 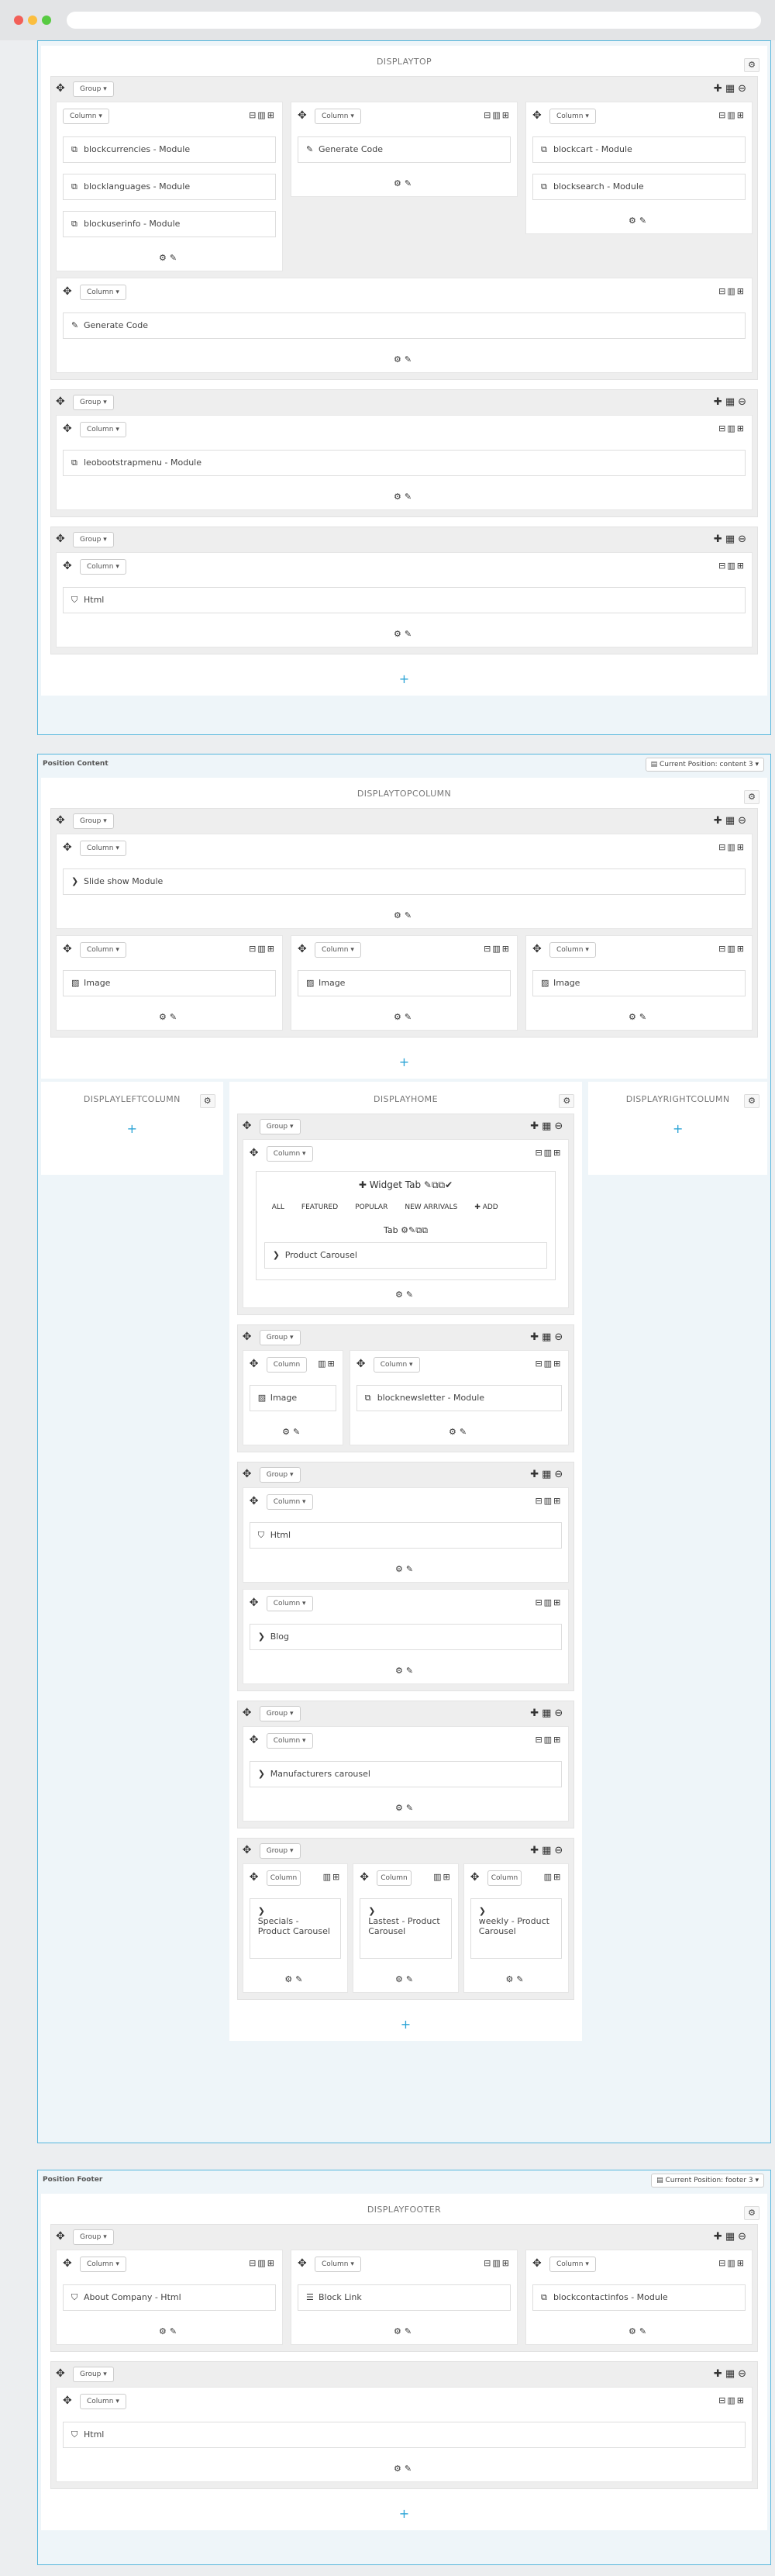 I want to click on module-item: ✎ Generate Code, so click(x=404, y=326).